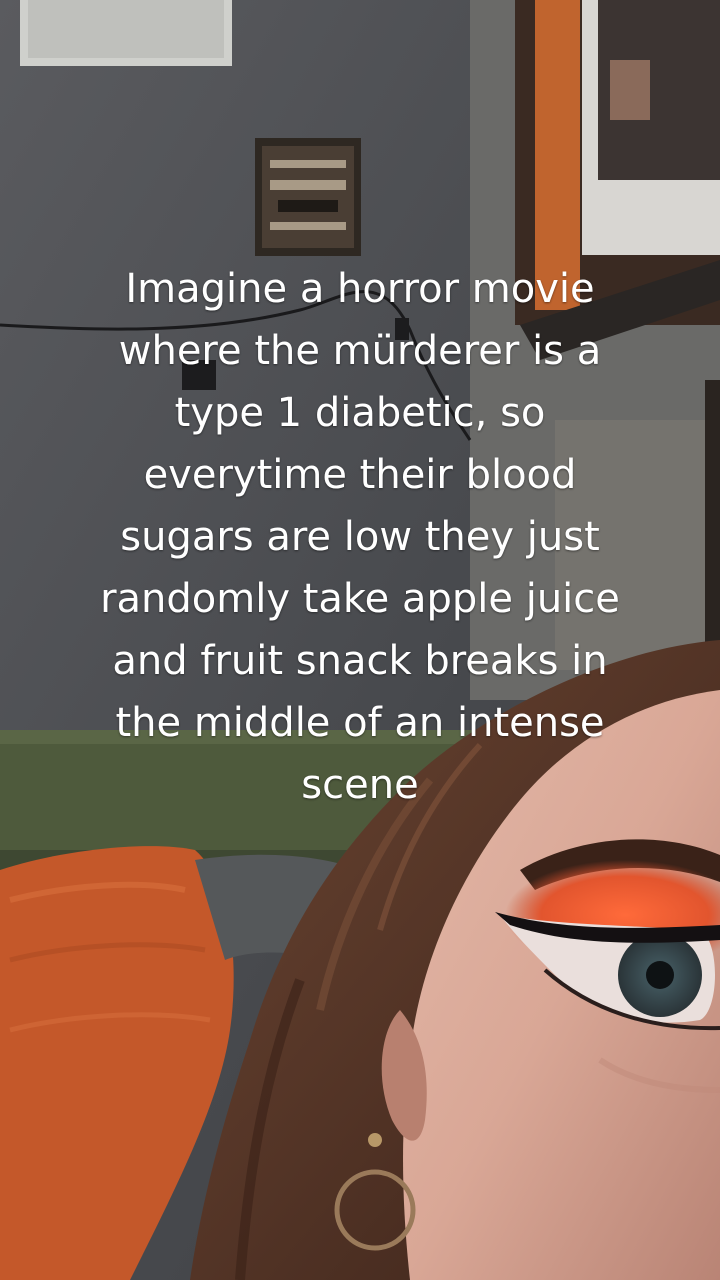 This screenshot has width=720, height=1280. I want to click on caption-line: scene, so click(360, 785).